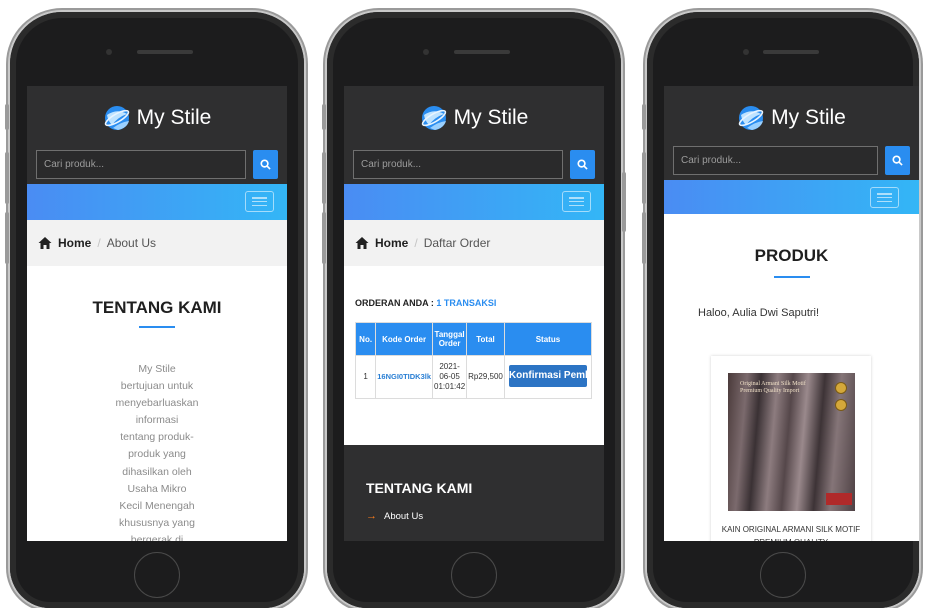  I want to click on orders-count: 1 TRANSAKSI, so click(466, 303).